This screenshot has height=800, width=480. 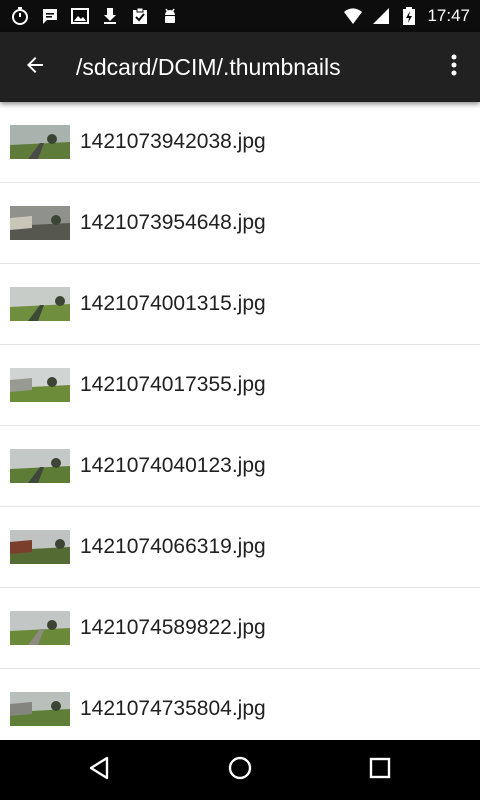 I want to click on stopwatch-icon, so click(x=20, y=16).